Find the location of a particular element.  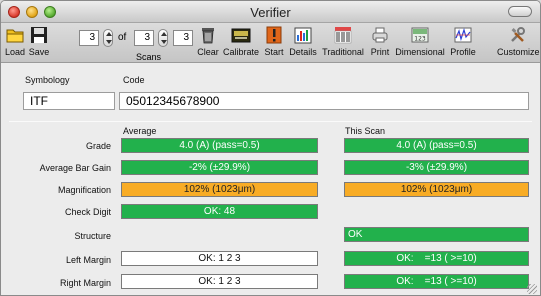

profile-label: Profile is located at coordinates (463, 52).